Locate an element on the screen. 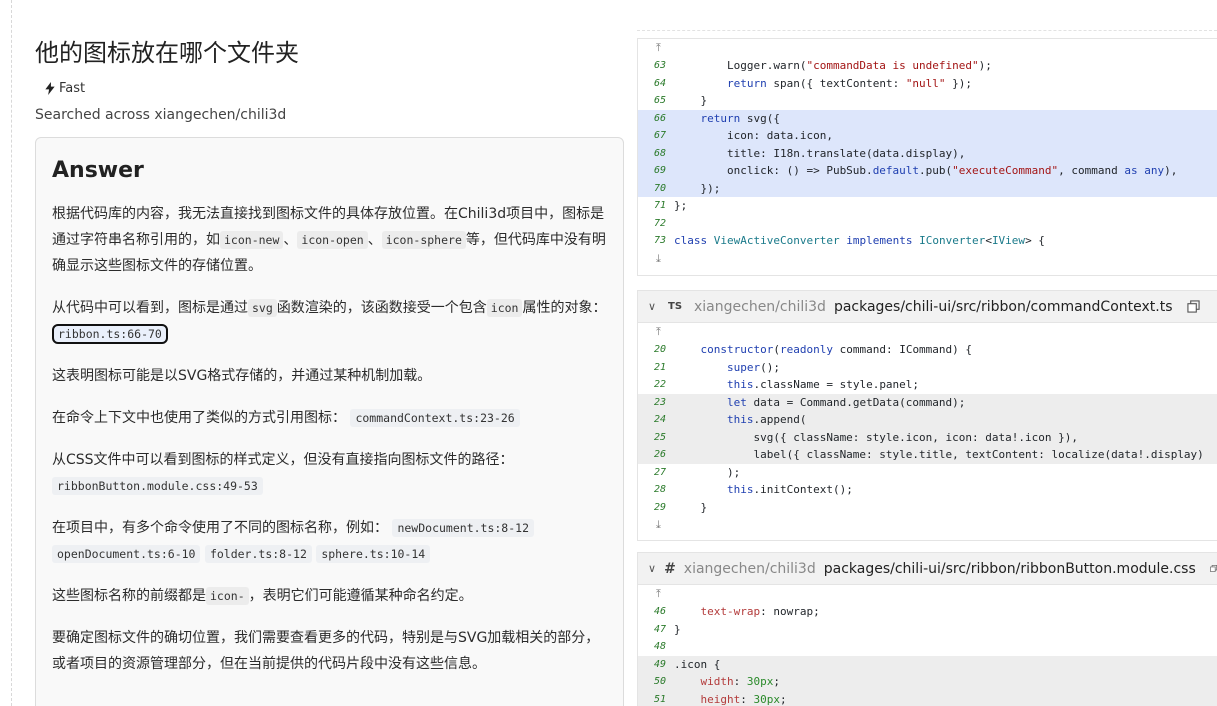 This screenshot has height=706, width=1217. code-text: Logger.warn("commandData is undefined"); is located at coordinates (833, 66).